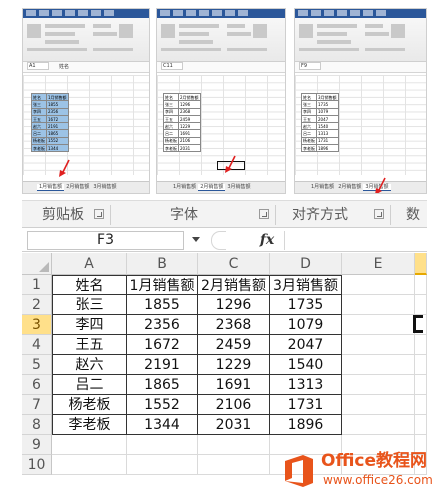 This screenshot has height=497, width=447. What do you see at coordinates (162, 264) in the screenshot?
I see `column-header-b: B` at bounding box center [162, 264].